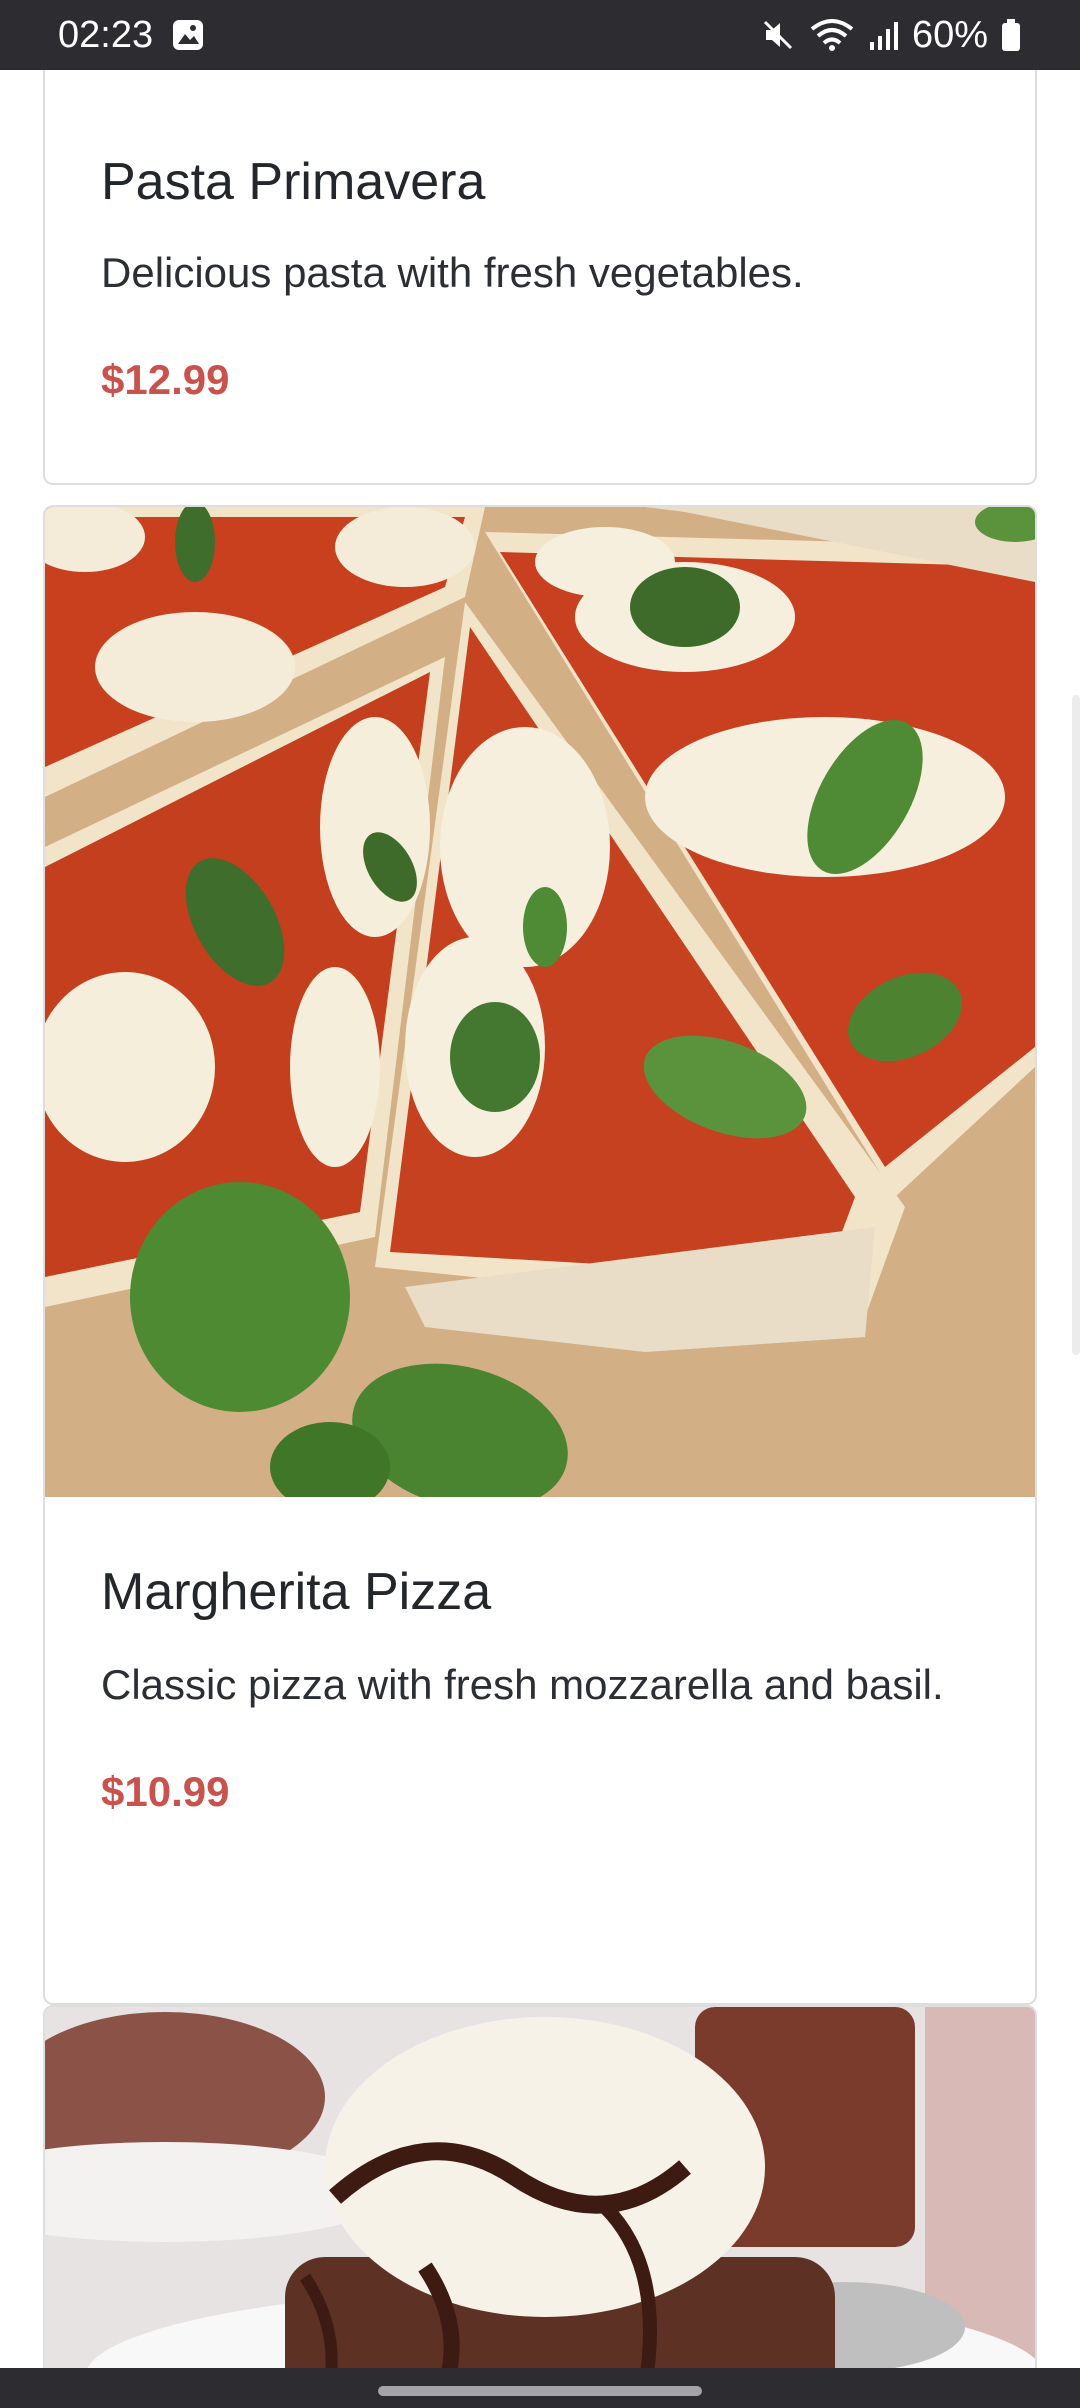  What do you see at coordinates (1076, 1025) in the screenshot?
I see `scrollbar` at bounding box center [1076, 1025].